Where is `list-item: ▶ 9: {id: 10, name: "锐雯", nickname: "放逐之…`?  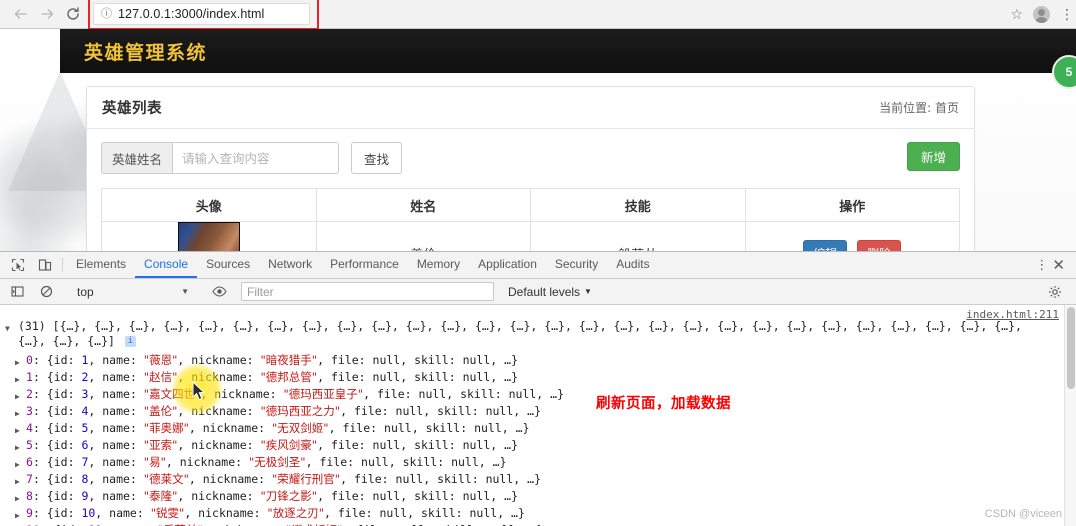 list-item: ▶ 9: {id: 10, name: "锐雯", nickname: "放逐之… is located at coordinates (538, 513).